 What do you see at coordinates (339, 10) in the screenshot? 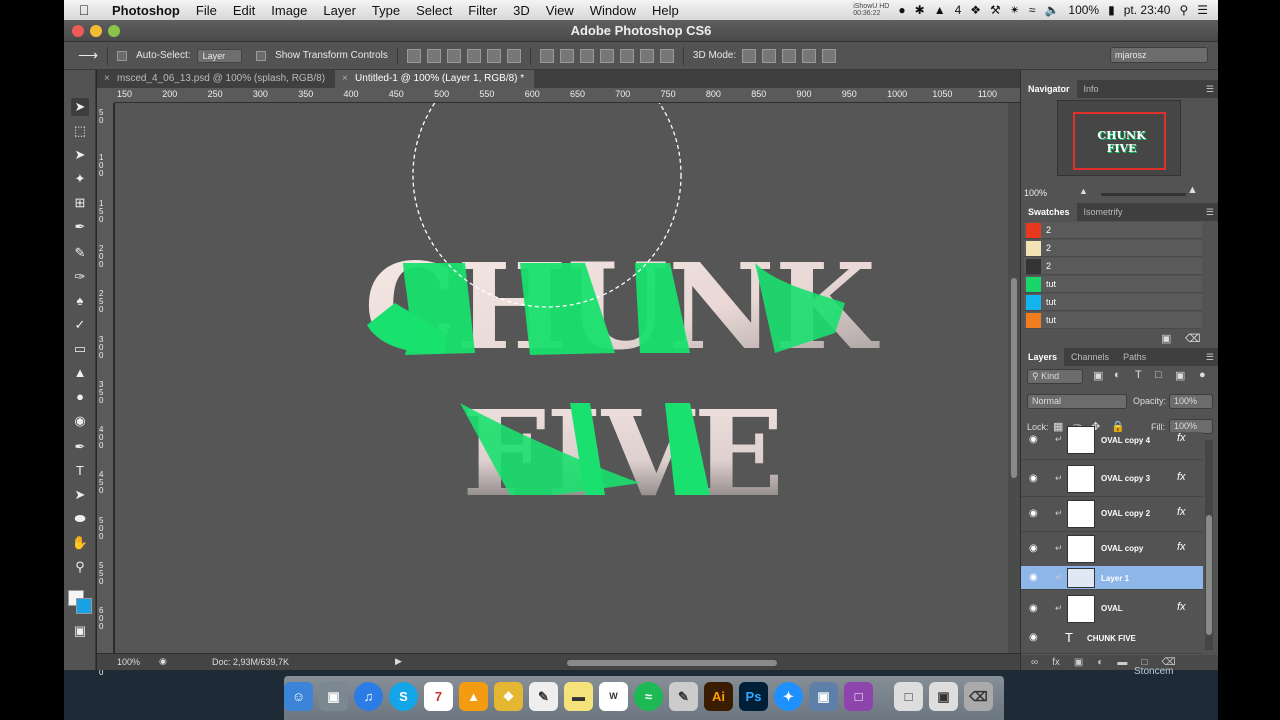
I see `menu-layer: Layer` at bounding box center [339, 10].